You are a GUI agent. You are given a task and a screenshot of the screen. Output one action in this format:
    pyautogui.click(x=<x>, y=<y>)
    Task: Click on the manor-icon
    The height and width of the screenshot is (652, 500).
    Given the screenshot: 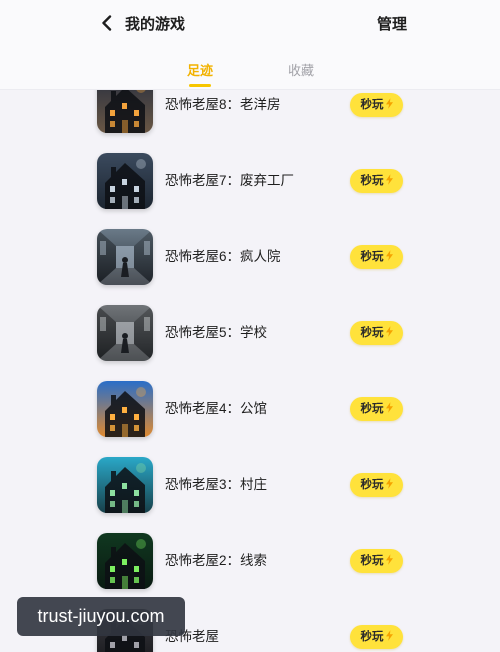 What is the action you would take?
    pyautogui.click(x=125, y=409)
    